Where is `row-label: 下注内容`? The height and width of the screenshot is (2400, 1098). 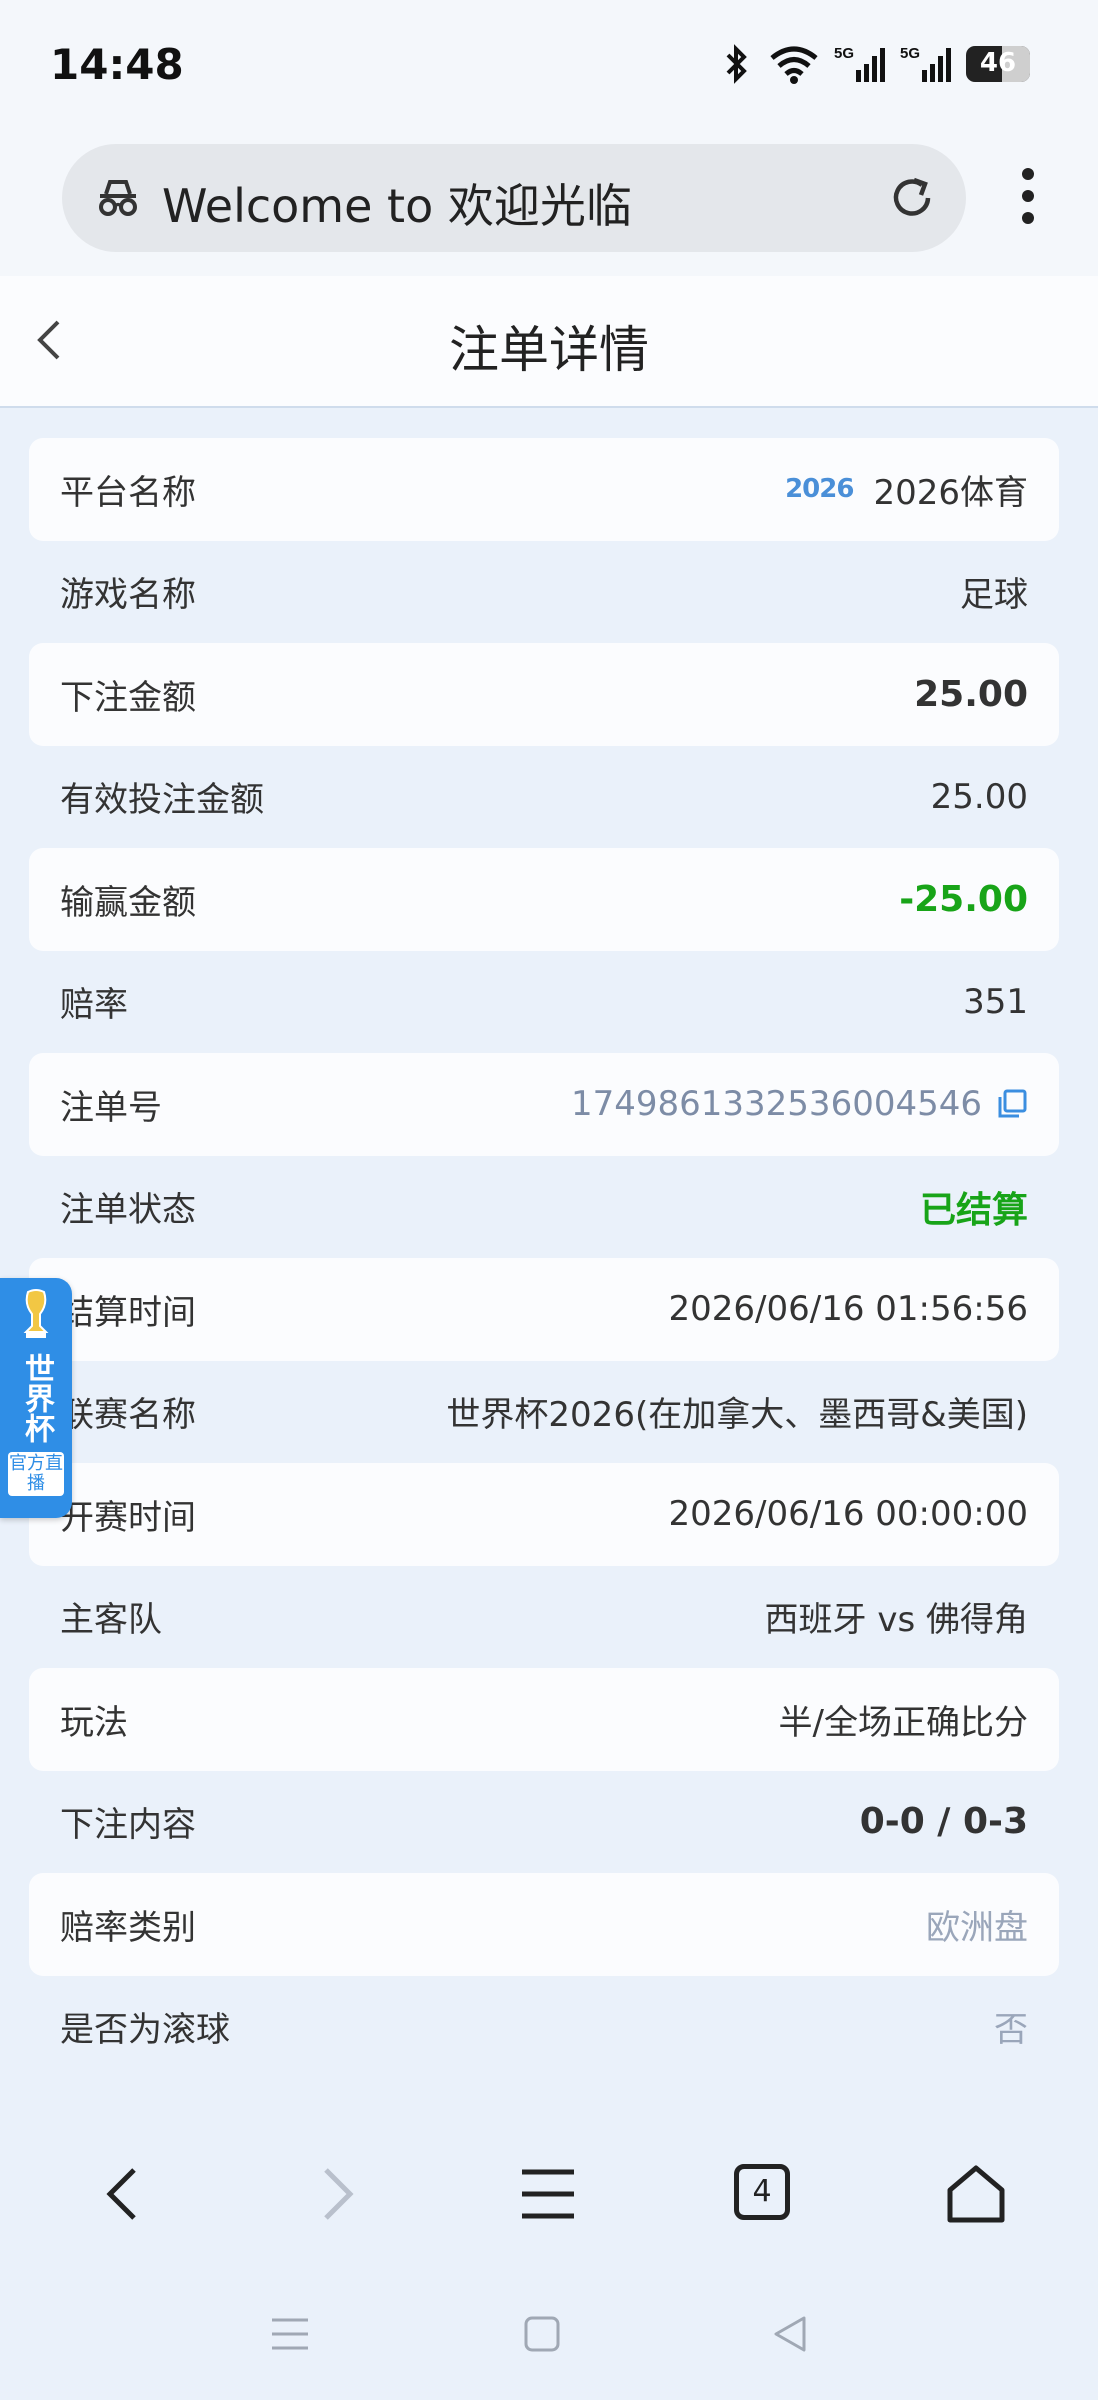
row-label: 下注内容 is located at coordinates (128, 1825).